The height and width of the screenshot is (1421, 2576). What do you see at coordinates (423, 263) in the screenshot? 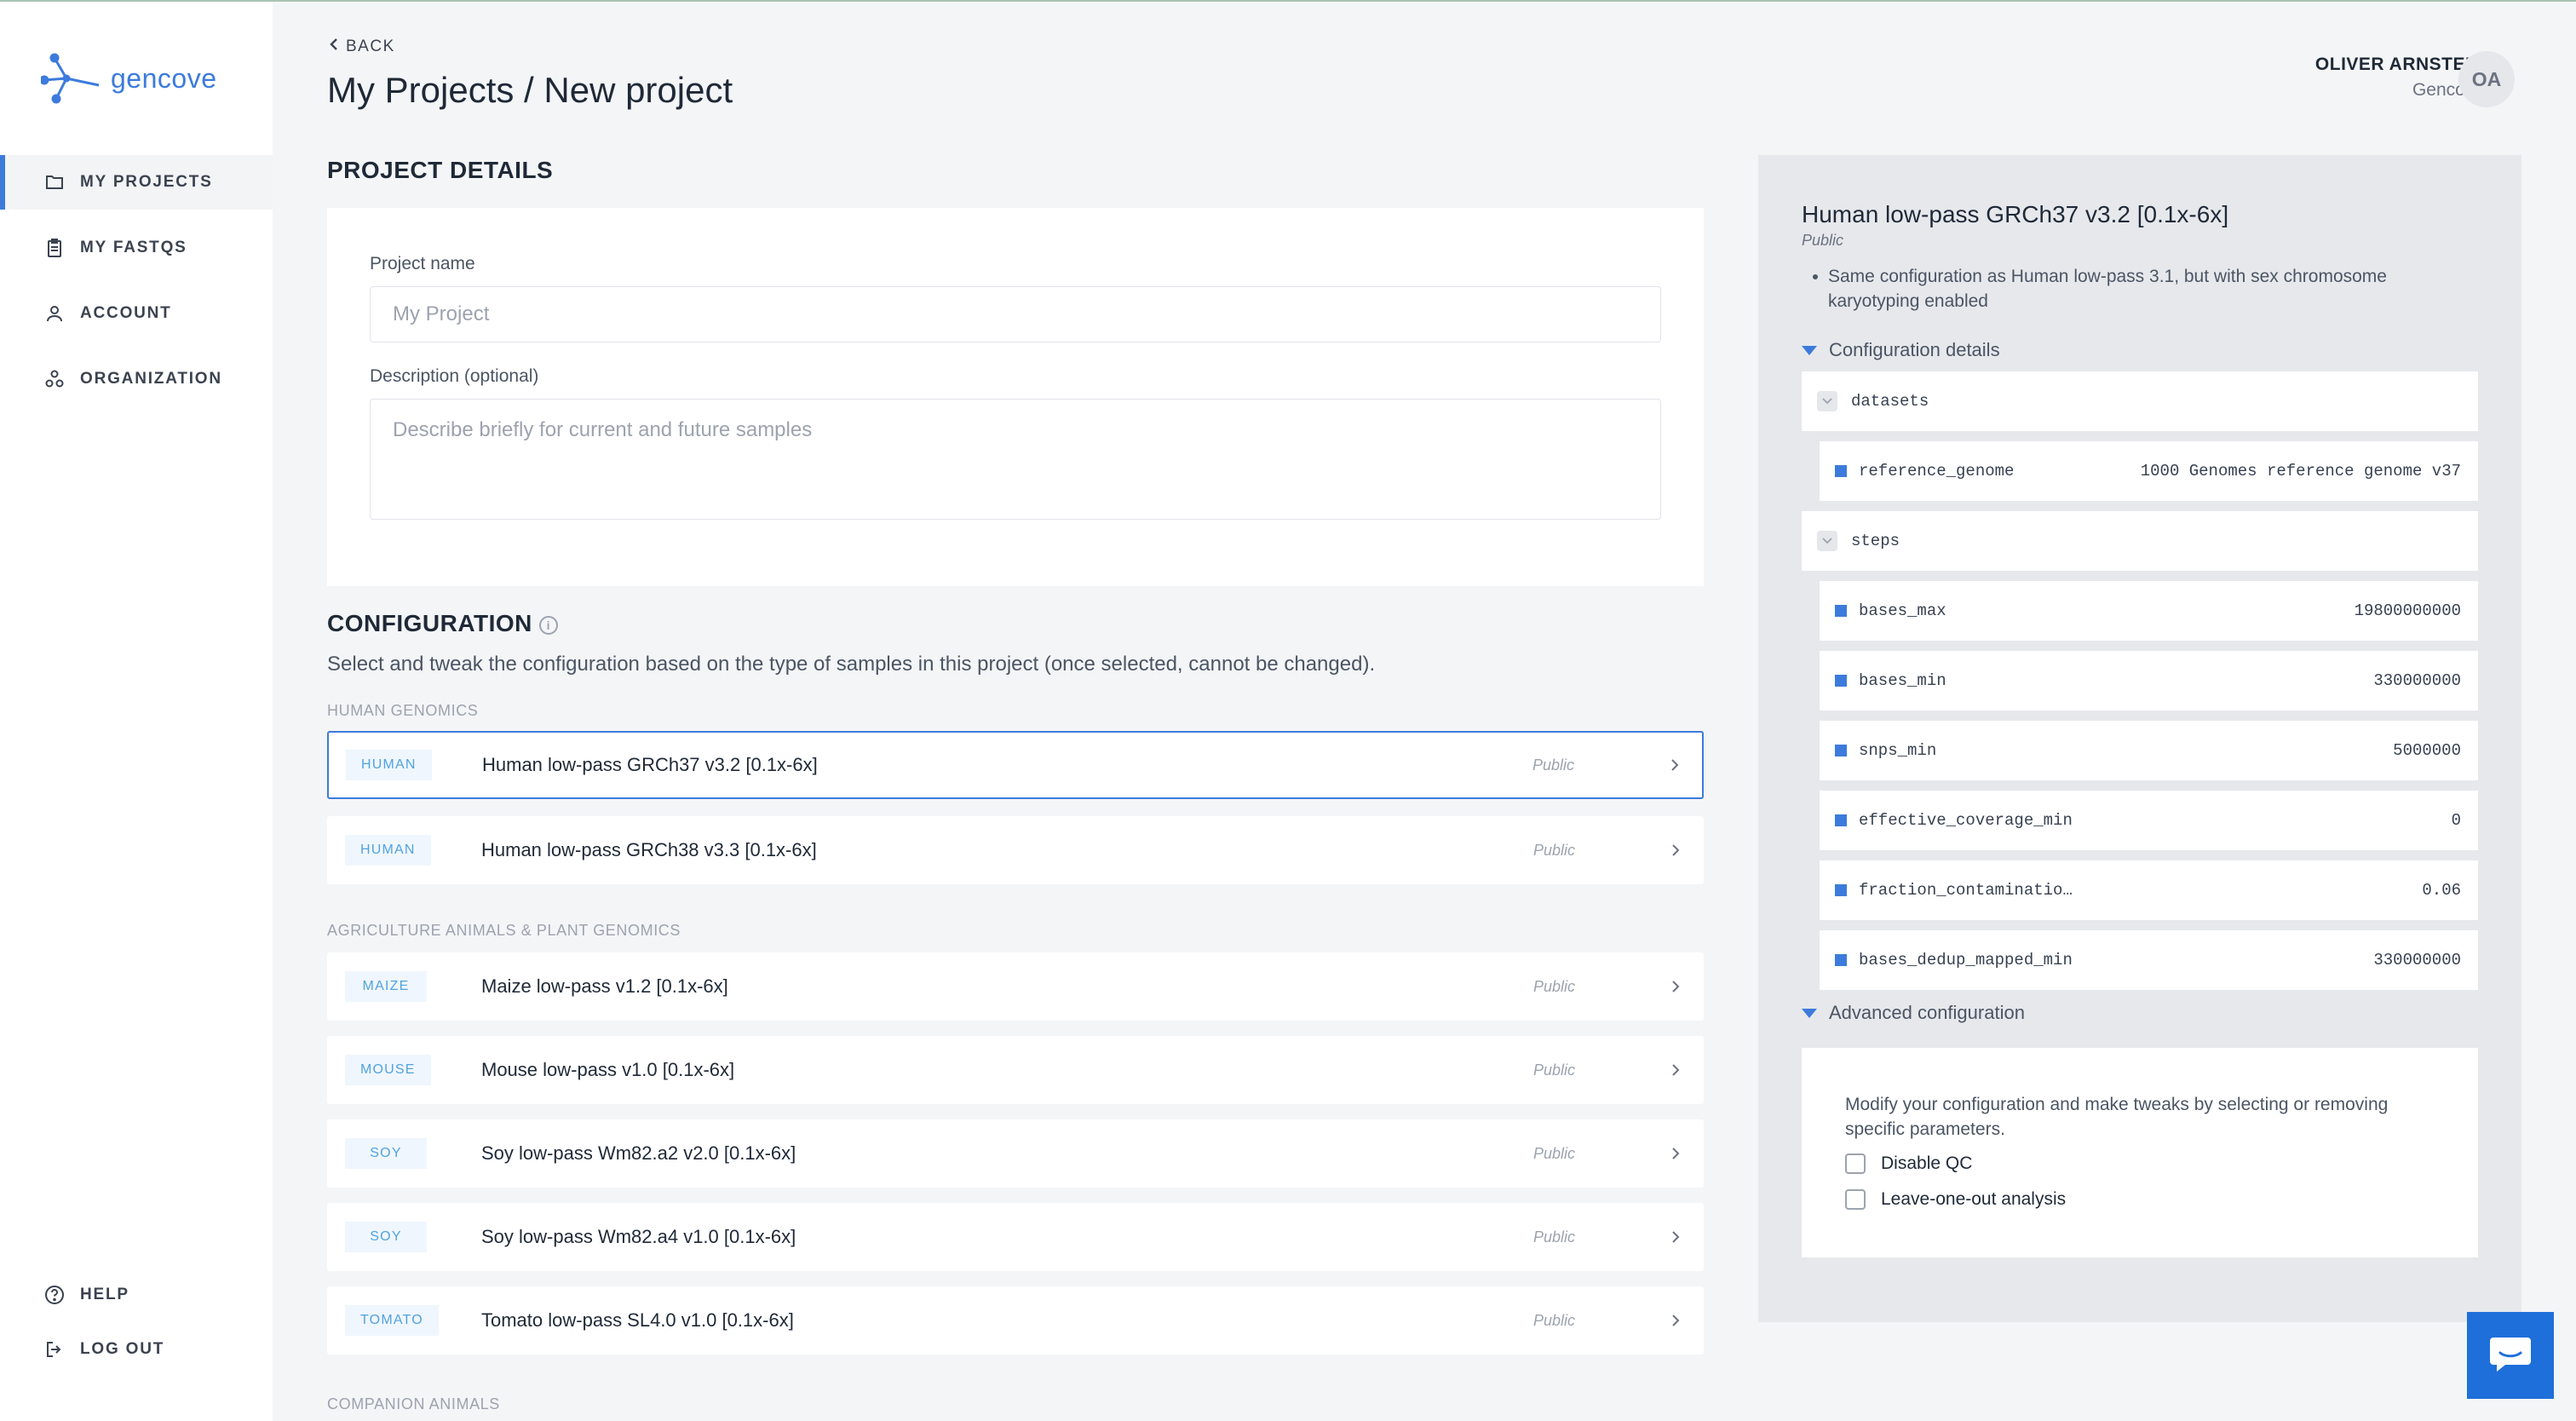
I see `project-name-label: Project name` at bounding box center [423, 263].